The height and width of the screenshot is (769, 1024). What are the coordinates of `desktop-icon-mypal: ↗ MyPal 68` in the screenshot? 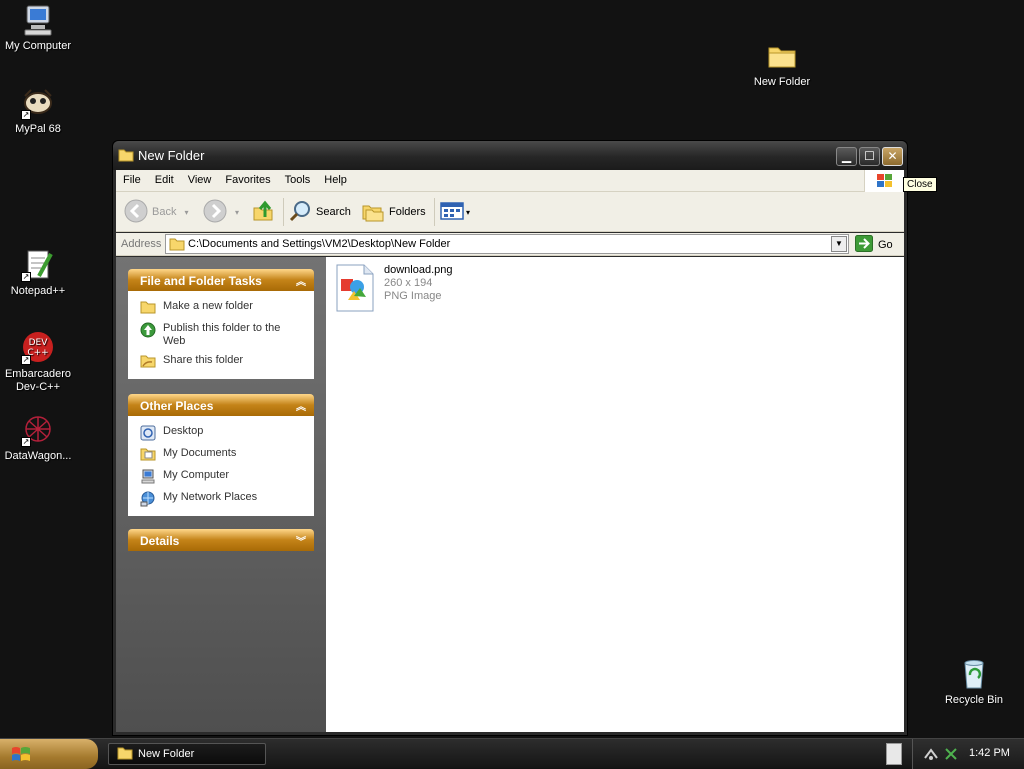 It's located at (38, 111).